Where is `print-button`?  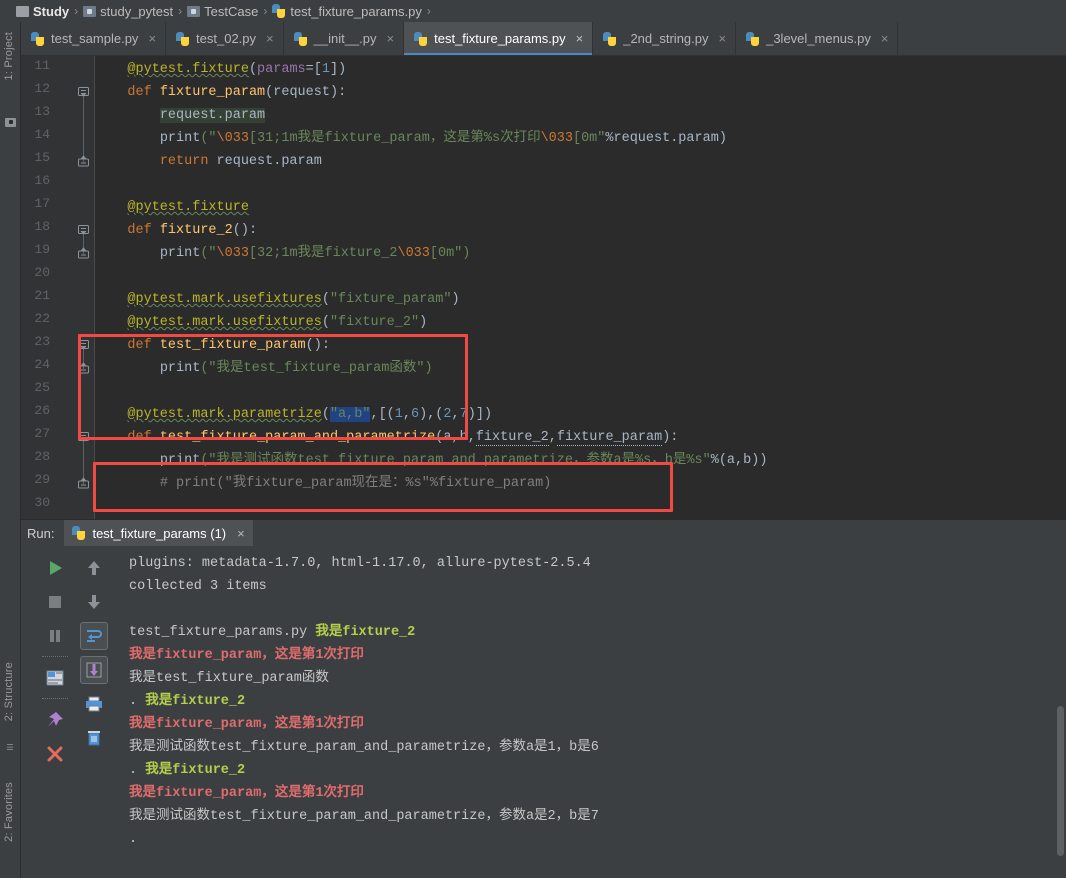
print-button is located at coordinates (94, 704).